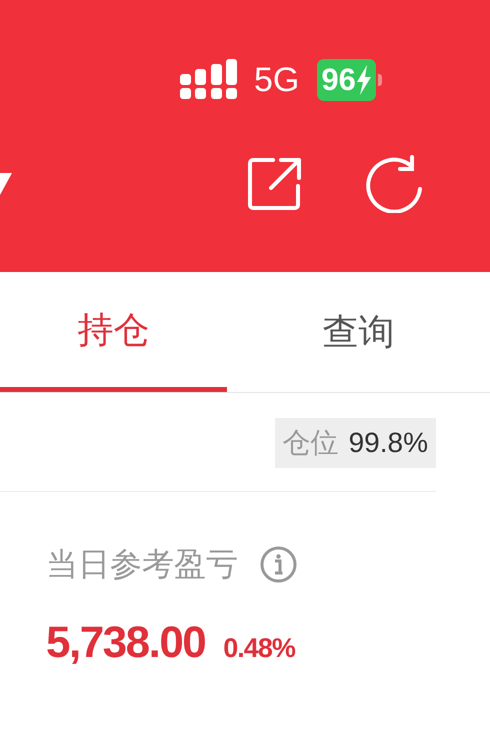 The height and width of the screenshot is (734, 490). I want to click on bolt-icon, so click(364, 80).